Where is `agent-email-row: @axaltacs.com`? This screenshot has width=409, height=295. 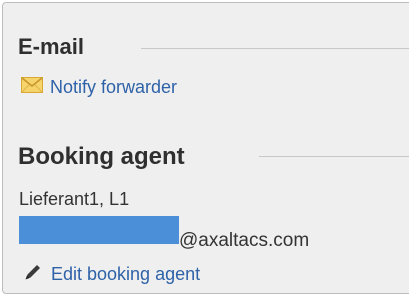 agent-email-row: @axaltacs.com is located at coordinates (244, 241).